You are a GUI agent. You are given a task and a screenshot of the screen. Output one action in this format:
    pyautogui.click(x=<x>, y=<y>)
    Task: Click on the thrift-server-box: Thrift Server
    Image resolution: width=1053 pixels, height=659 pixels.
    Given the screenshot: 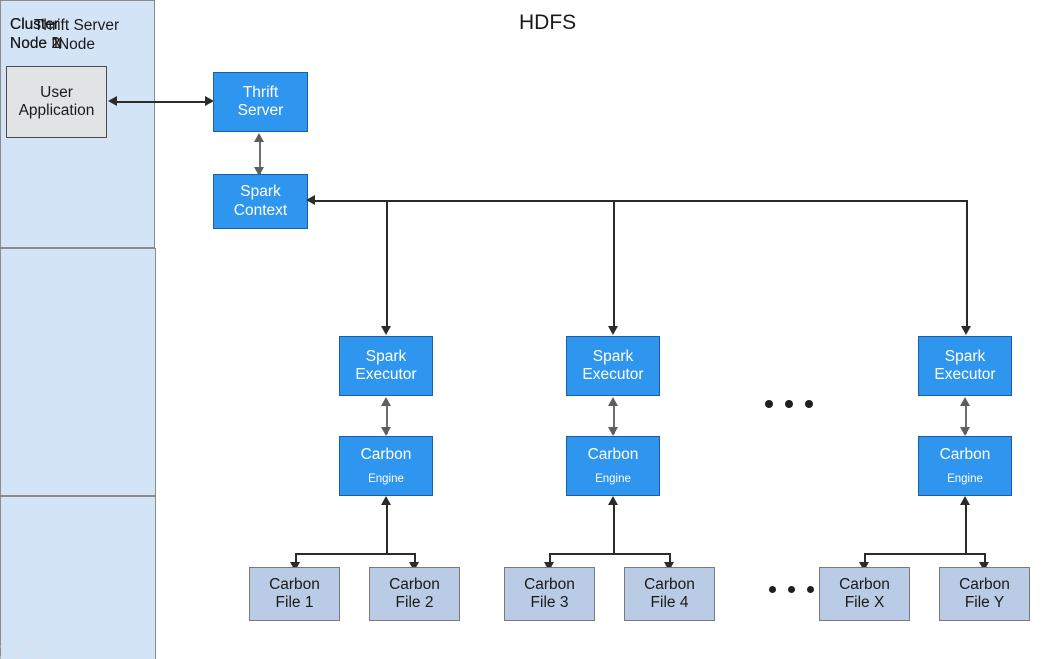 What is the action you would take?
    pyautogui.click(x=260, y=102)
    